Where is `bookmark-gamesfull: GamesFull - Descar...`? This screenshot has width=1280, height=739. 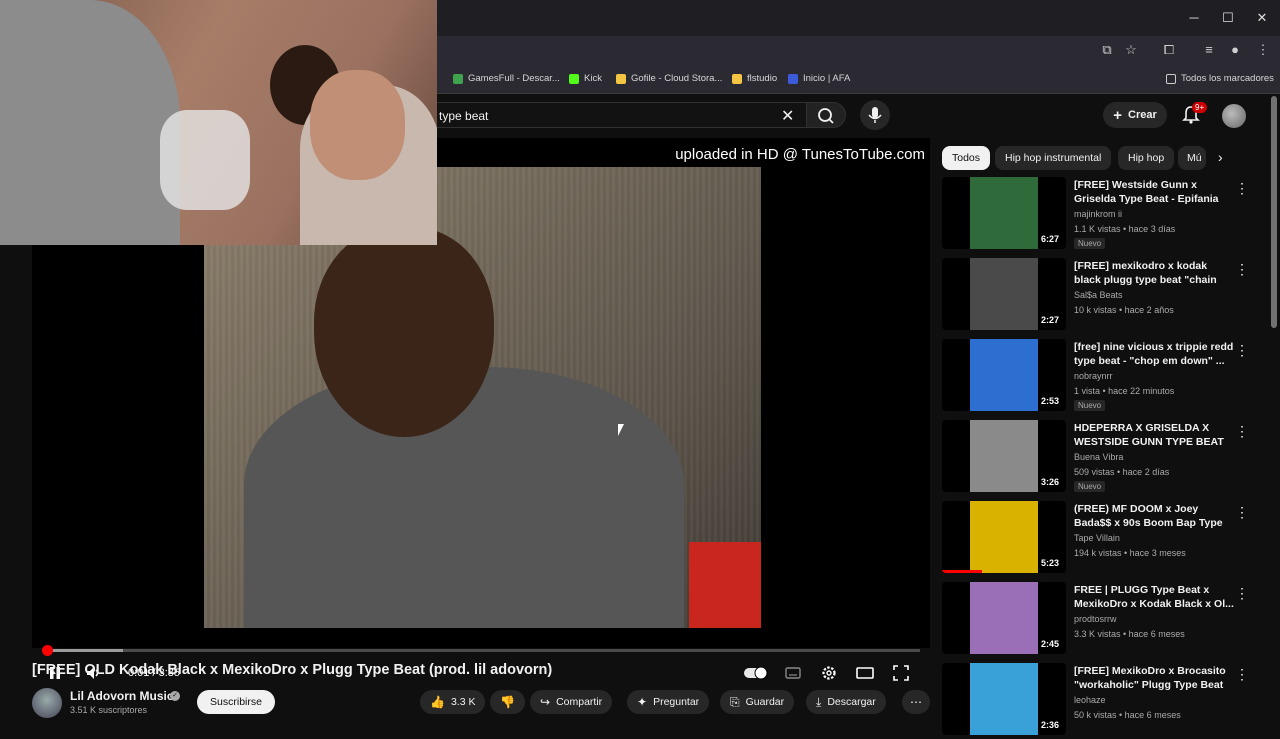
bookmark-gamesfull: GamesFull - Descar... is located at coordinates (506, 78).